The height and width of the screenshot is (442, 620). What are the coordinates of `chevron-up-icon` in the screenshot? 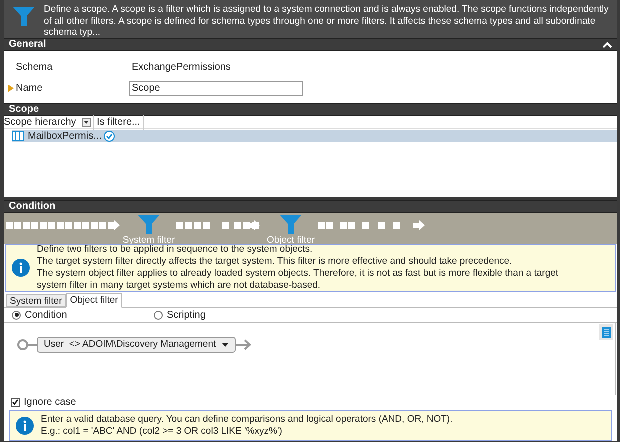 It's located at (607, 45).